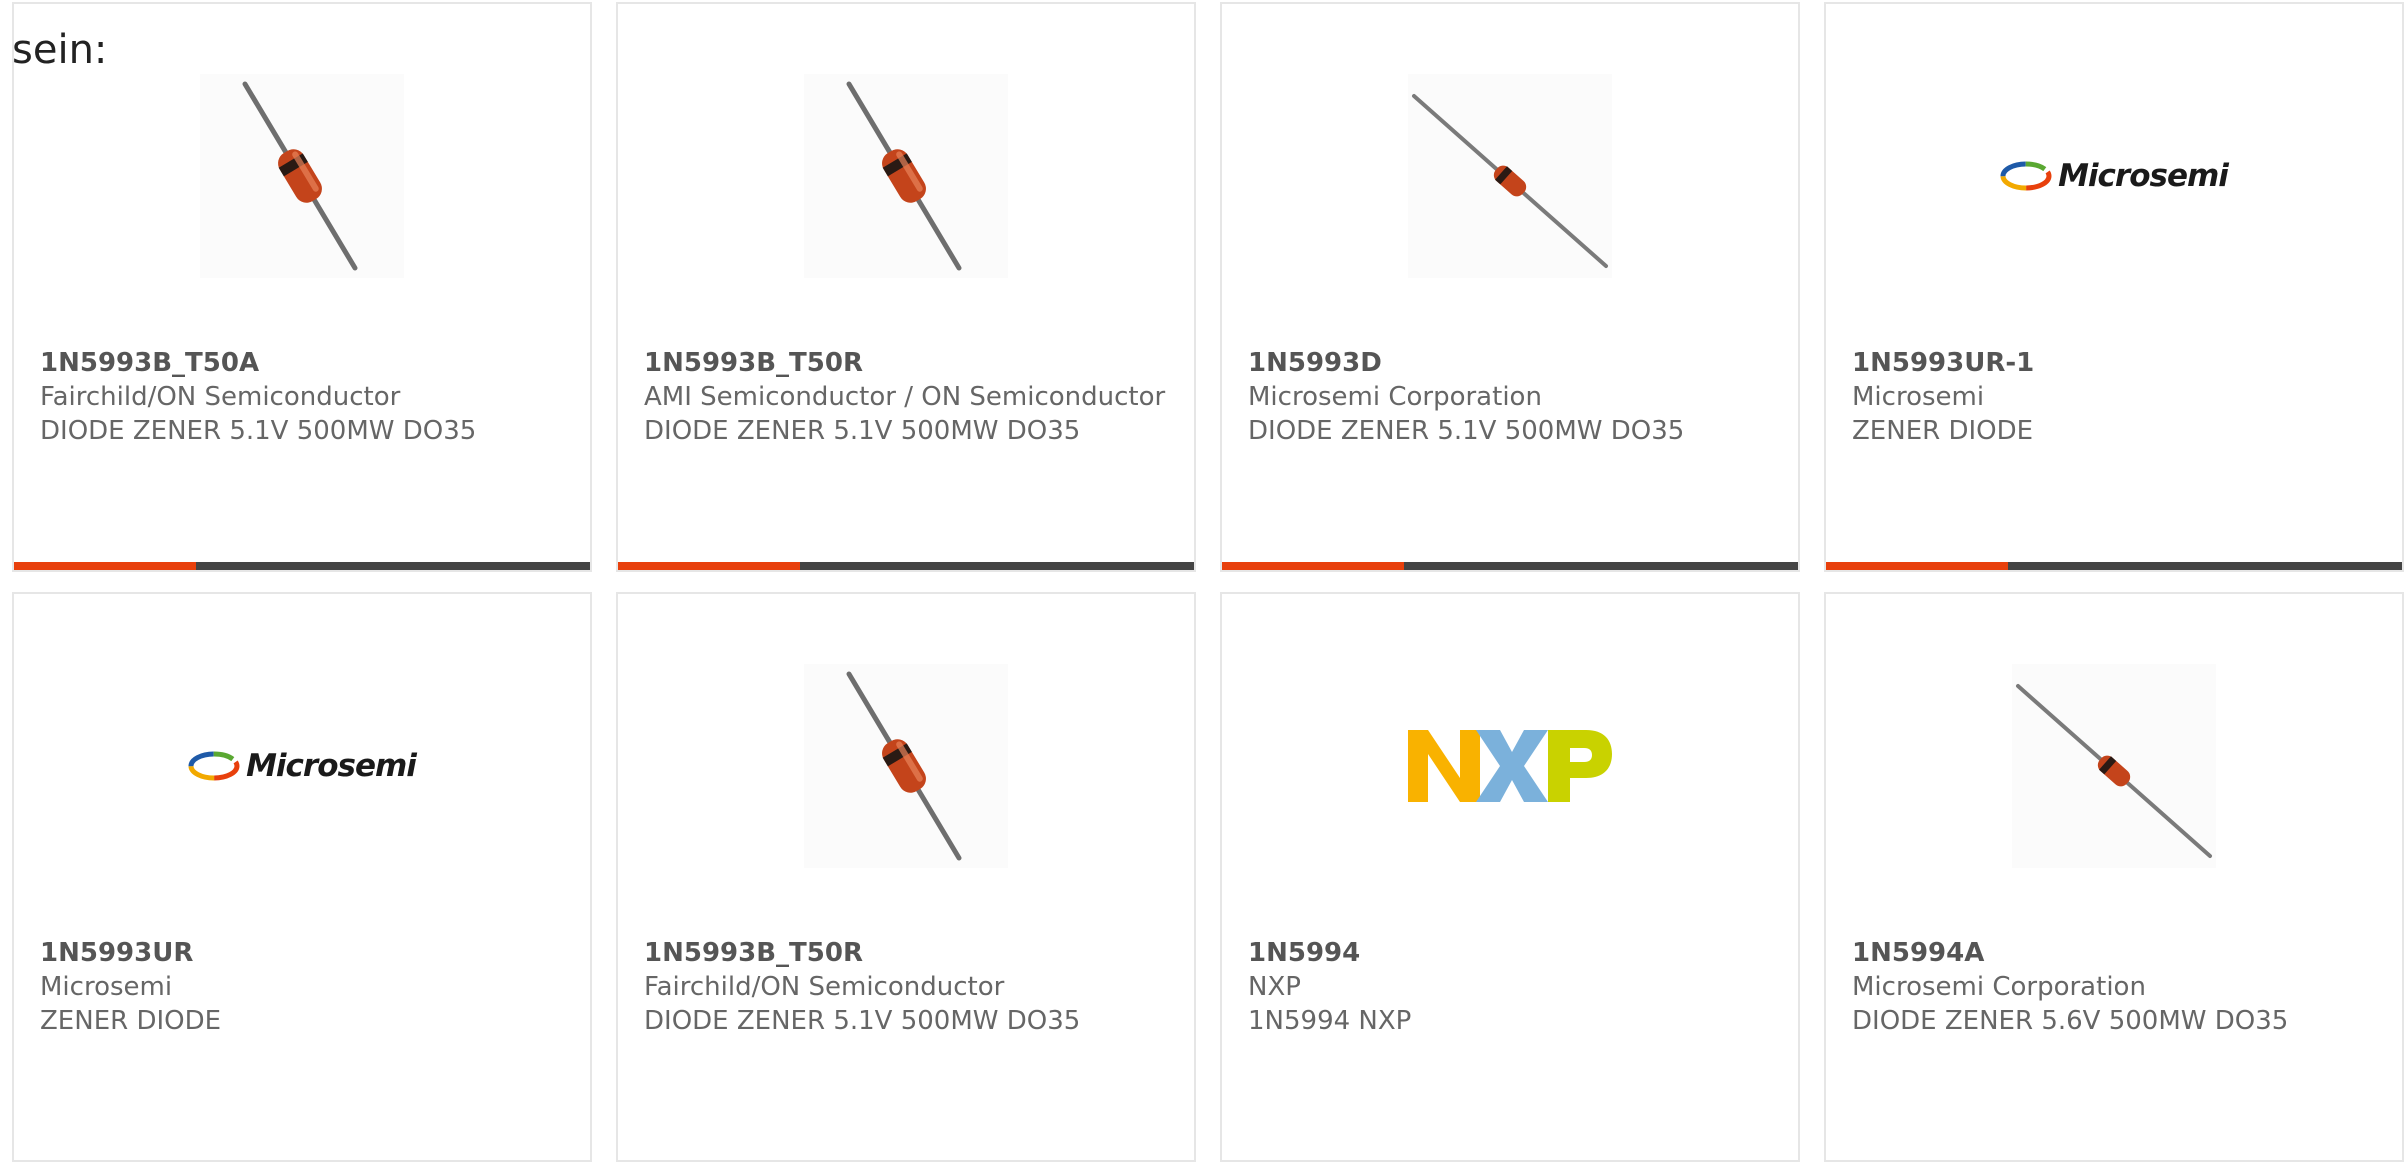 This screenshot has height=1162, width=2405. I want to click on description: 1N5994 NXP, so click(1330, 1021).